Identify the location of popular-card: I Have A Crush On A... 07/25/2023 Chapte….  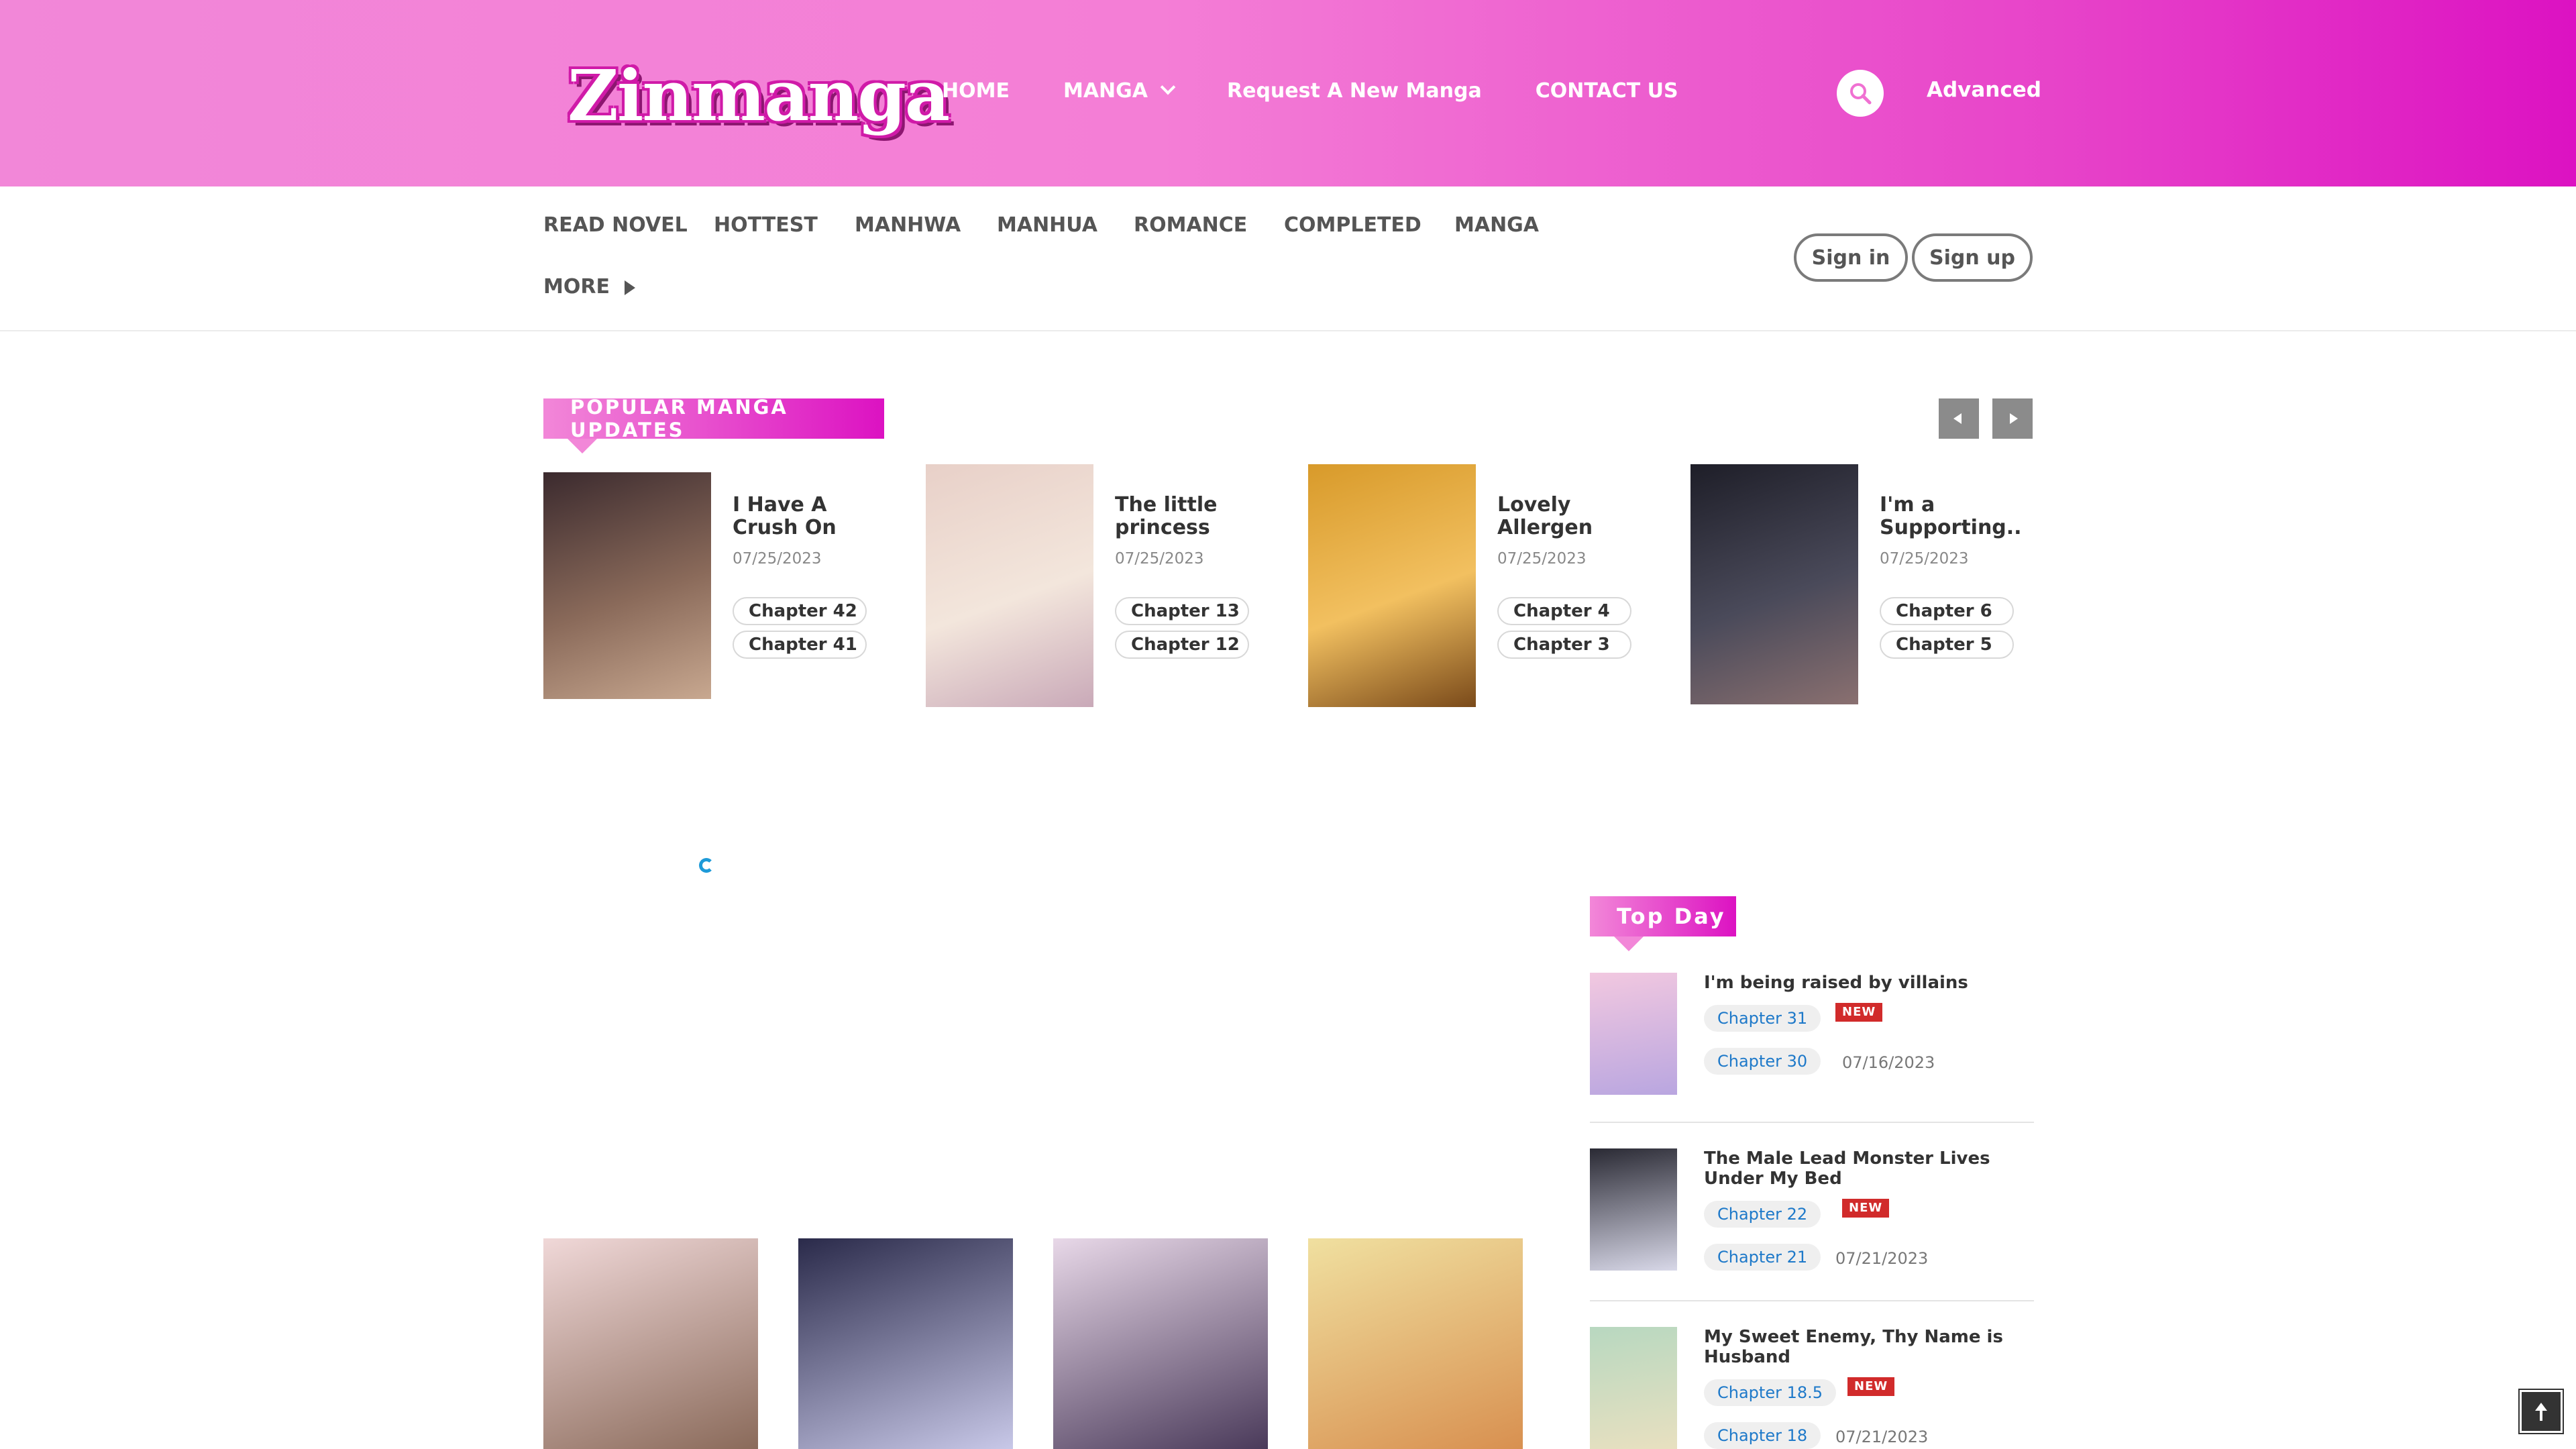
(711, 588).